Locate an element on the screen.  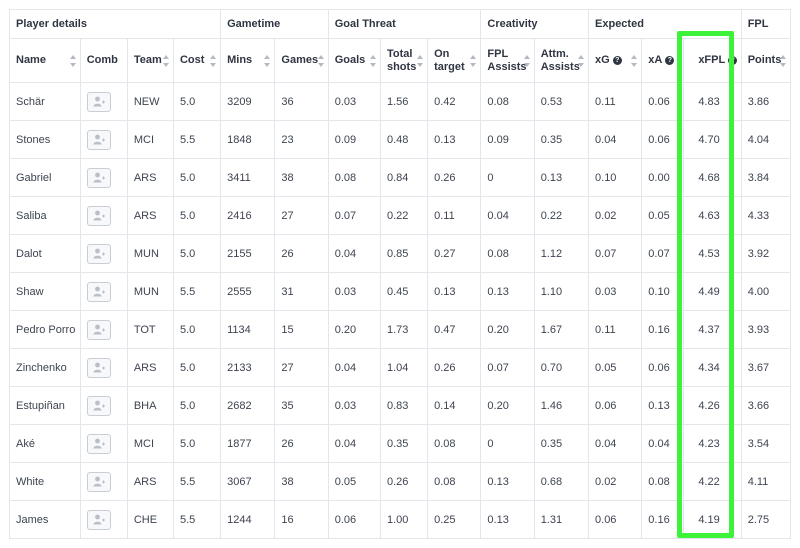
cell-fpl-assists: 0.09 is located at coordinates (507, 139).